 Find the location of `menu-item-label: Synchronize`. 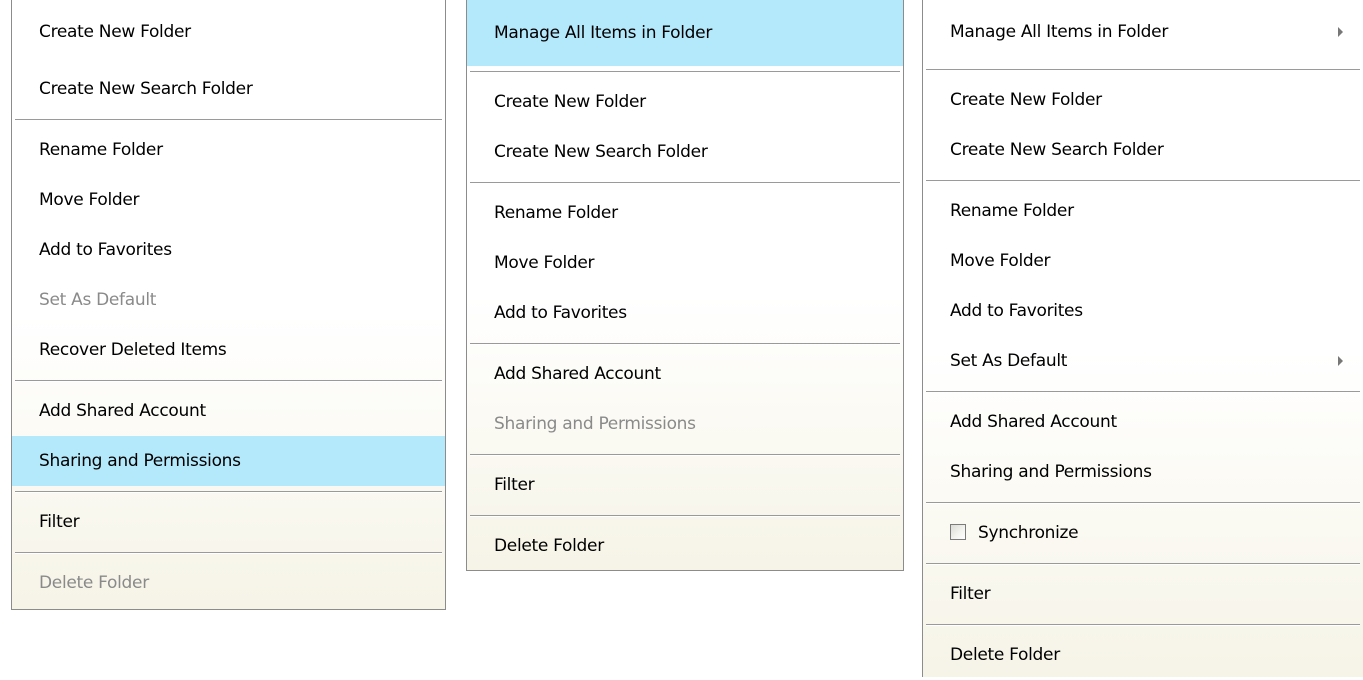

menu-item-label: Synchronize is located at coordinates (1028, 533).